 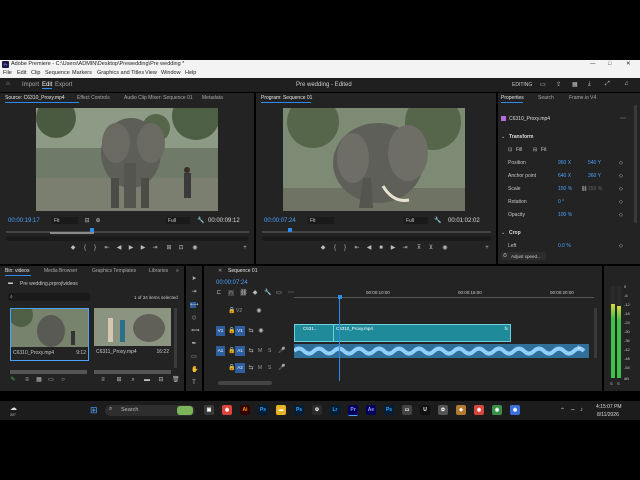 I want to click on source-zoom-icon: ⊕, so click(x=98, y=221).